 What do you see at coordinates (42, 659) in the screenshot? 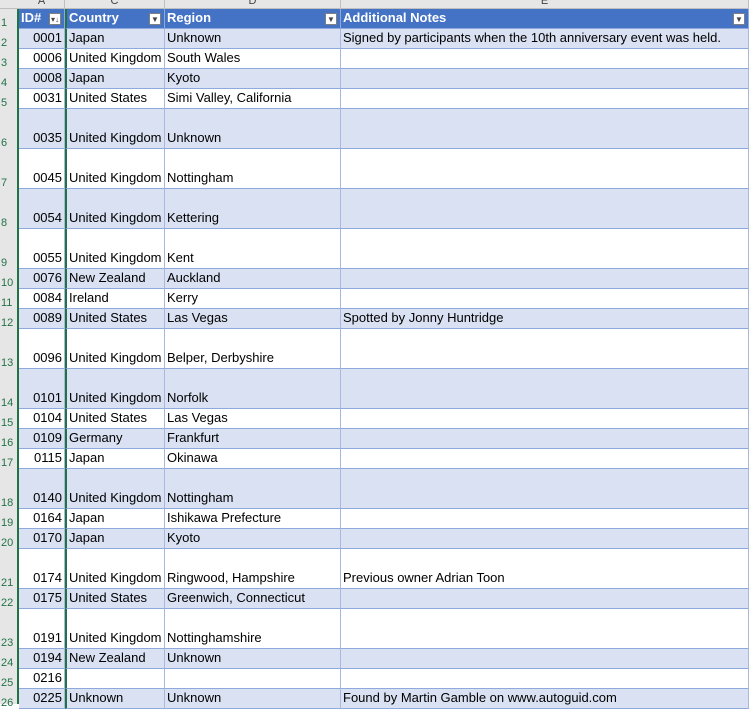
I see `cell-id: 0194` at bounding box center [42, 659].